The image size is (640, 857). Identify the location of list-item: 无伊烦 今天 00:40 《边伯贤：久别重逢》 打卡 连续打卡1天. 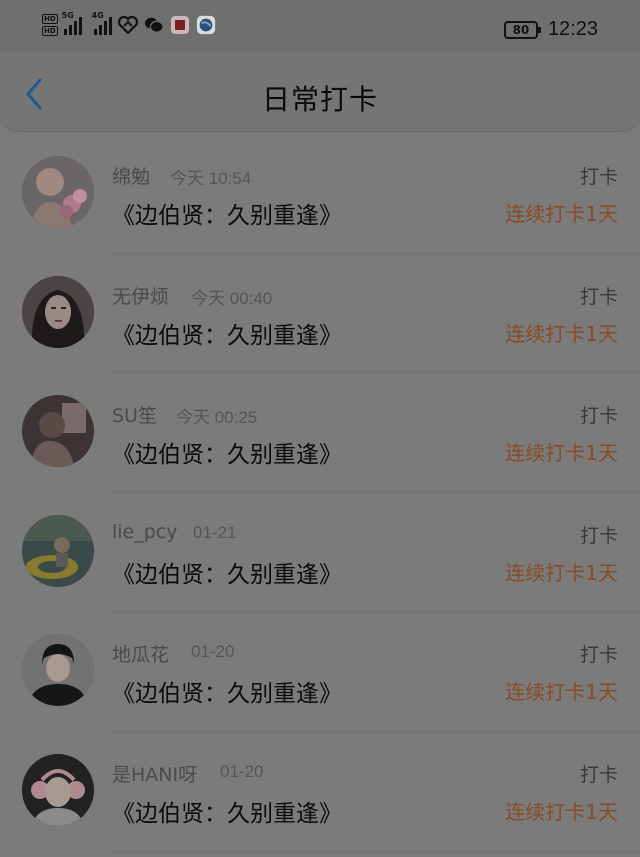
(320, 314).